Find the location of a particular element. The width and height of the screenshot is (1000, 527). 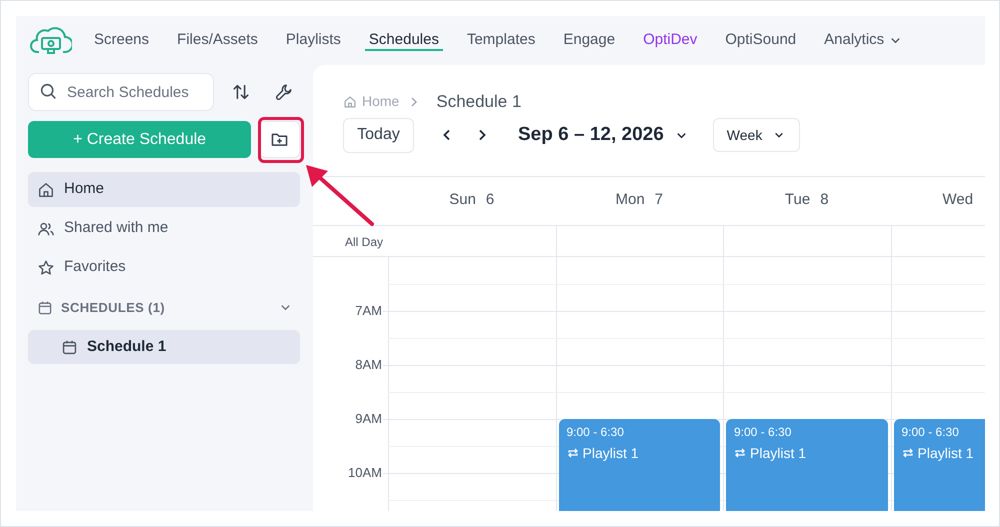

nav-tab: Files/Assets is located at coordinates (217, 40).